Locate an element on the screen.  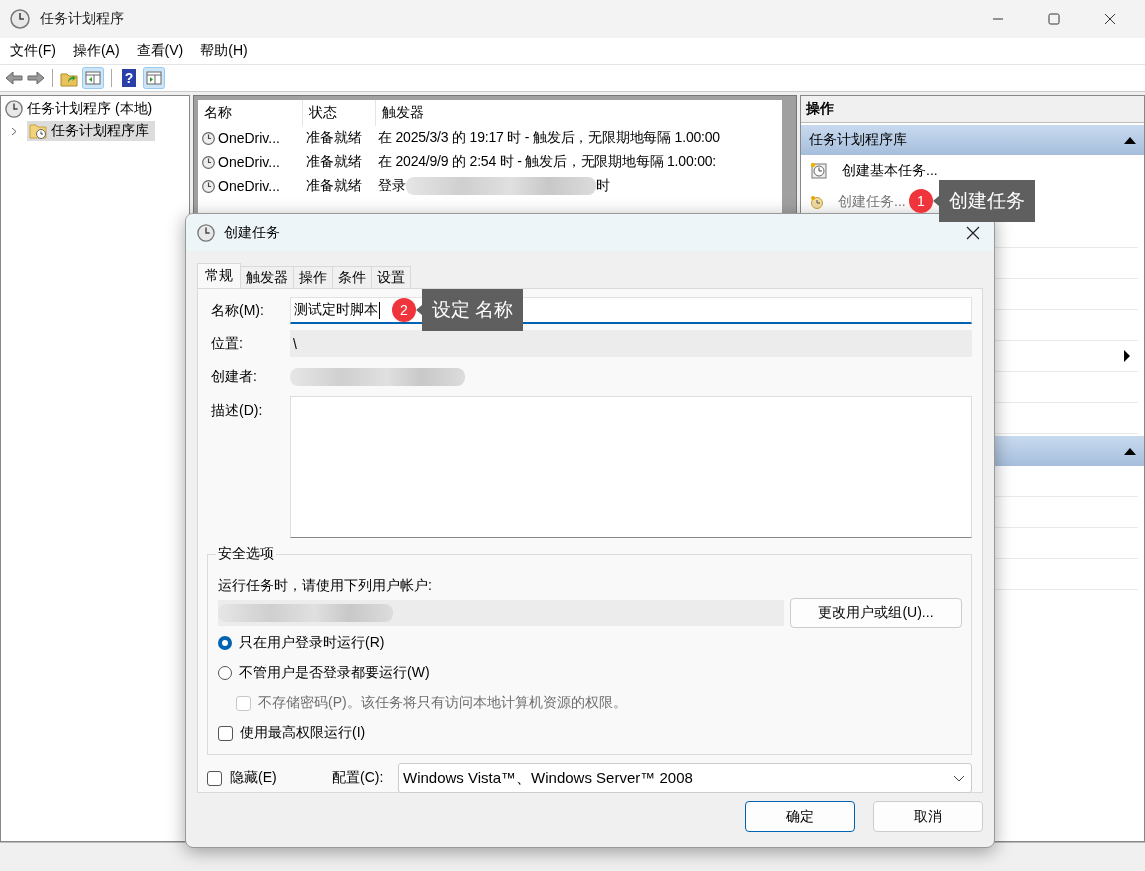
callout-tooltip: 创建任务 is located at coordinates (984, 201).